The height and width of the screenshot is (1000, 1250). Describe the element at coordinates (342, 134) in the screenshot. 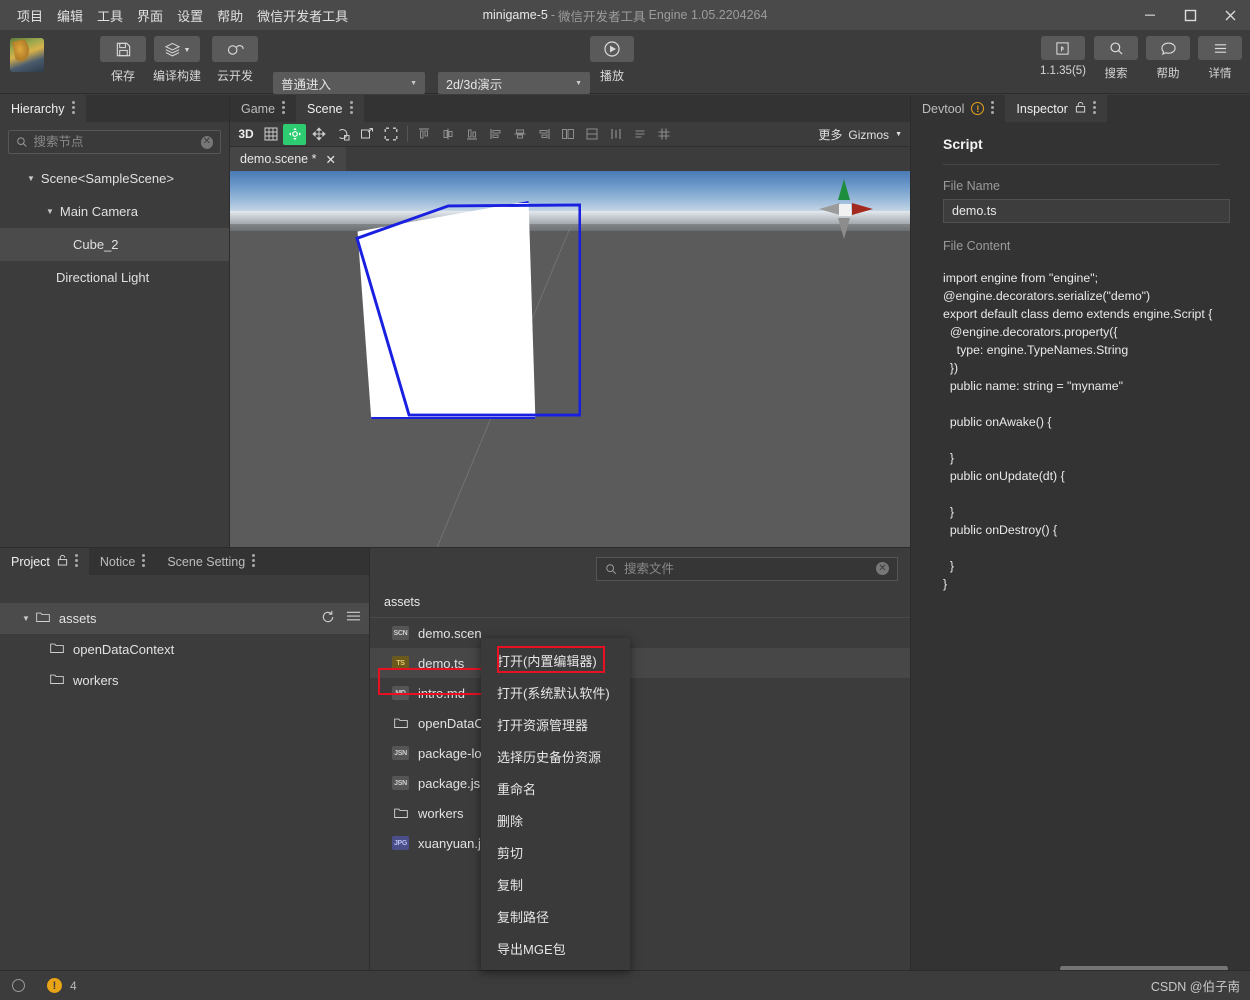

I see `rotate-tool-icon` at that location.